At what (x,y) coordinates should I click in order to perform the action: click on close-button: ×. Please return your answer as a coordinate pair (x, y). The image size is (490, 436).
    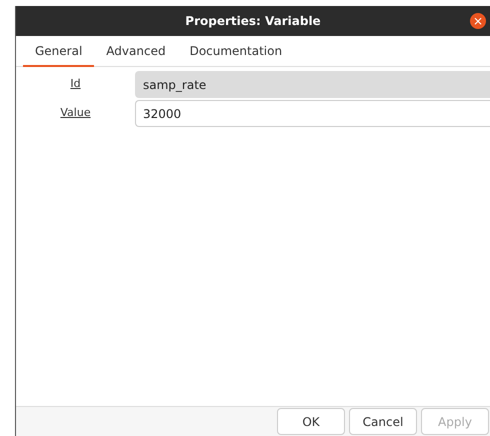
    Looking at the image, I should click on (478, 21).